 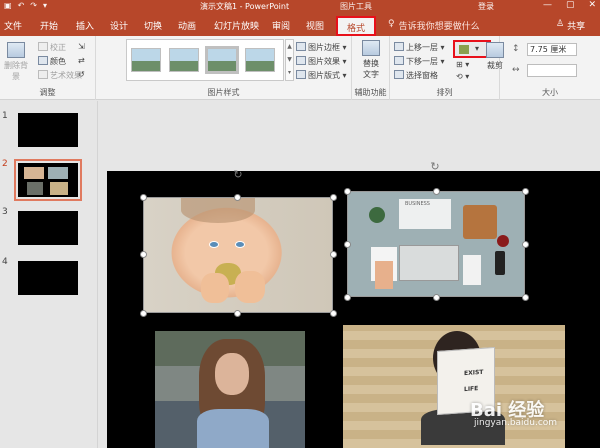 What do you see at coordinates (315, 25) in the screenshot?
I see `tab-view: 视图` at bounding box center [315, 25].